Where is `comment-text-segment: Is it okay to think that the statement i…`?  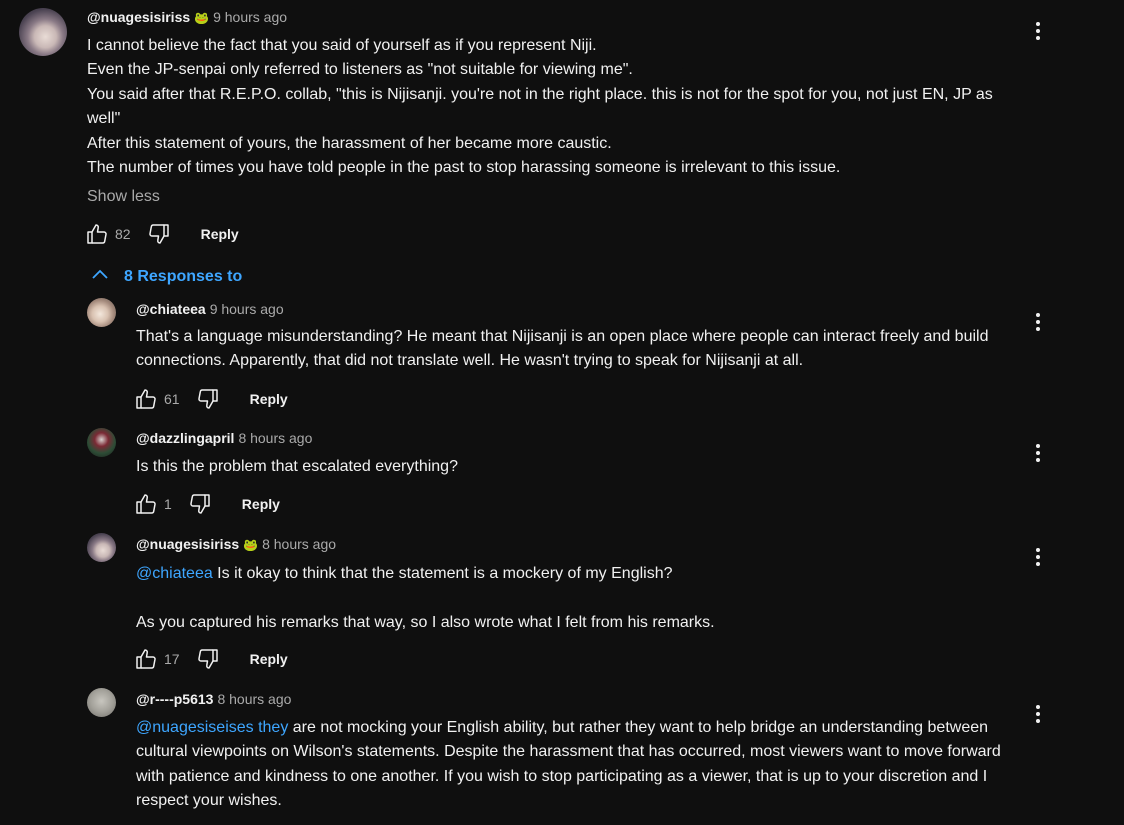 comment-text-segment: Is it okay to think that the statement i… is located at coordinates (442, 573).